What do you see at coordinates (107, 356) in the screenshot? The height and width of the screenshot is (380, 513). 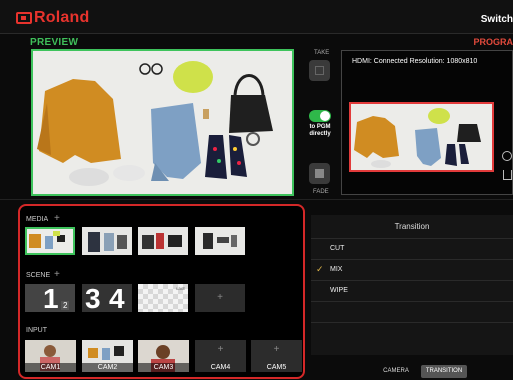 I see `cam2-tile: CAM2` at bounding box center [107, 356].